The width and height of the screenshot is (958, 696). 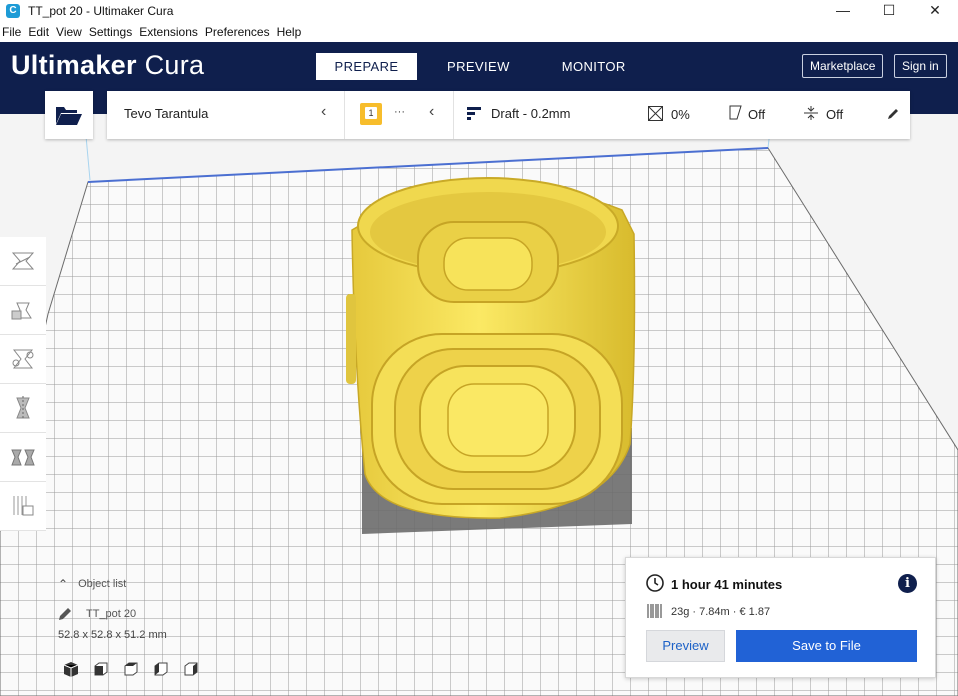 I want to click on chevron-up-icon: ⌃, so click(x=63, y=584).